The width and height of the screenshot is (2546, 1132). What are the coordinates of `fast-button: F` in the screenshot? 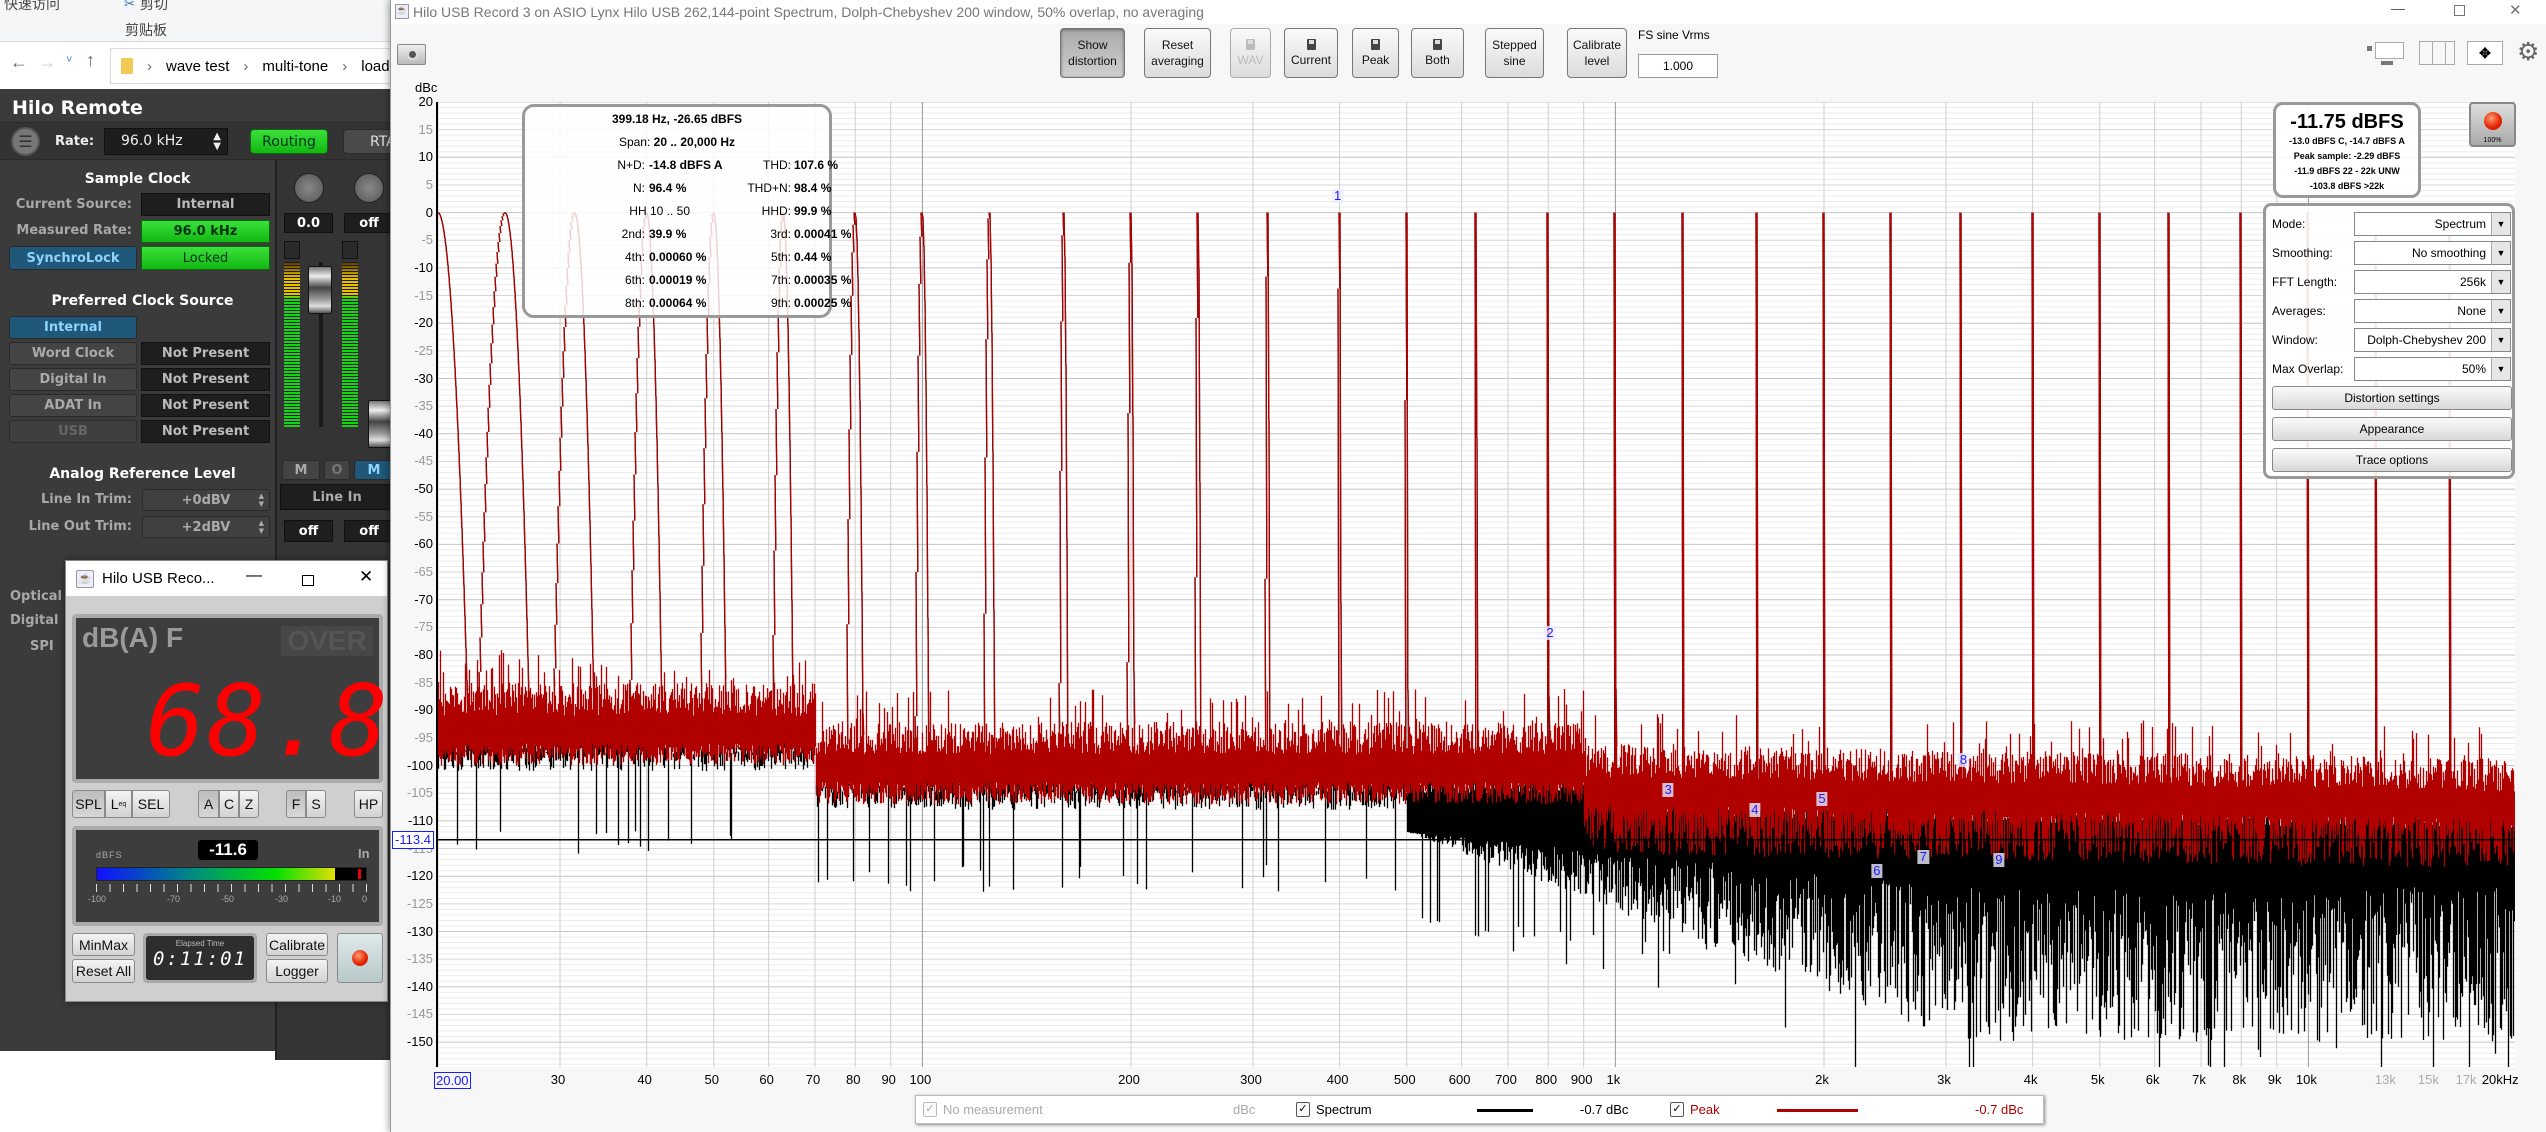 It's located at (296, 804).